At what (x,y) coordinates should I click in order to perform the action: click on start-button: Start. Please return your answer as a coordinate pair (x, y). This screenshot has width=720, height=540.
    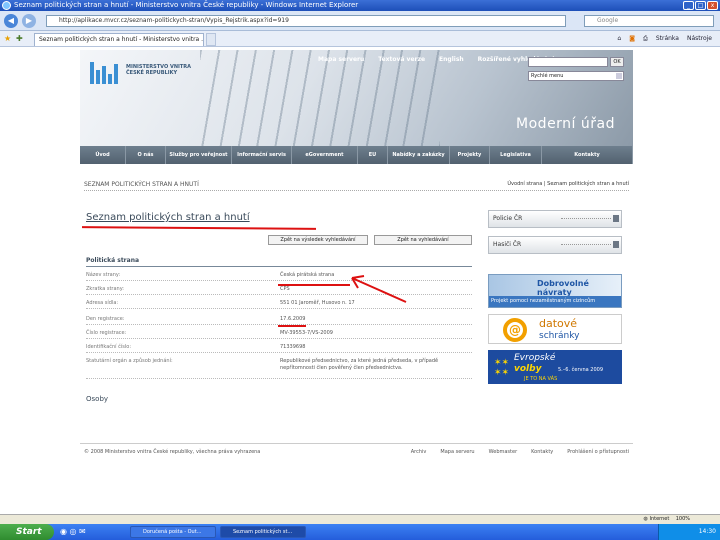
    Looking at the image, I should click on (27, 532).